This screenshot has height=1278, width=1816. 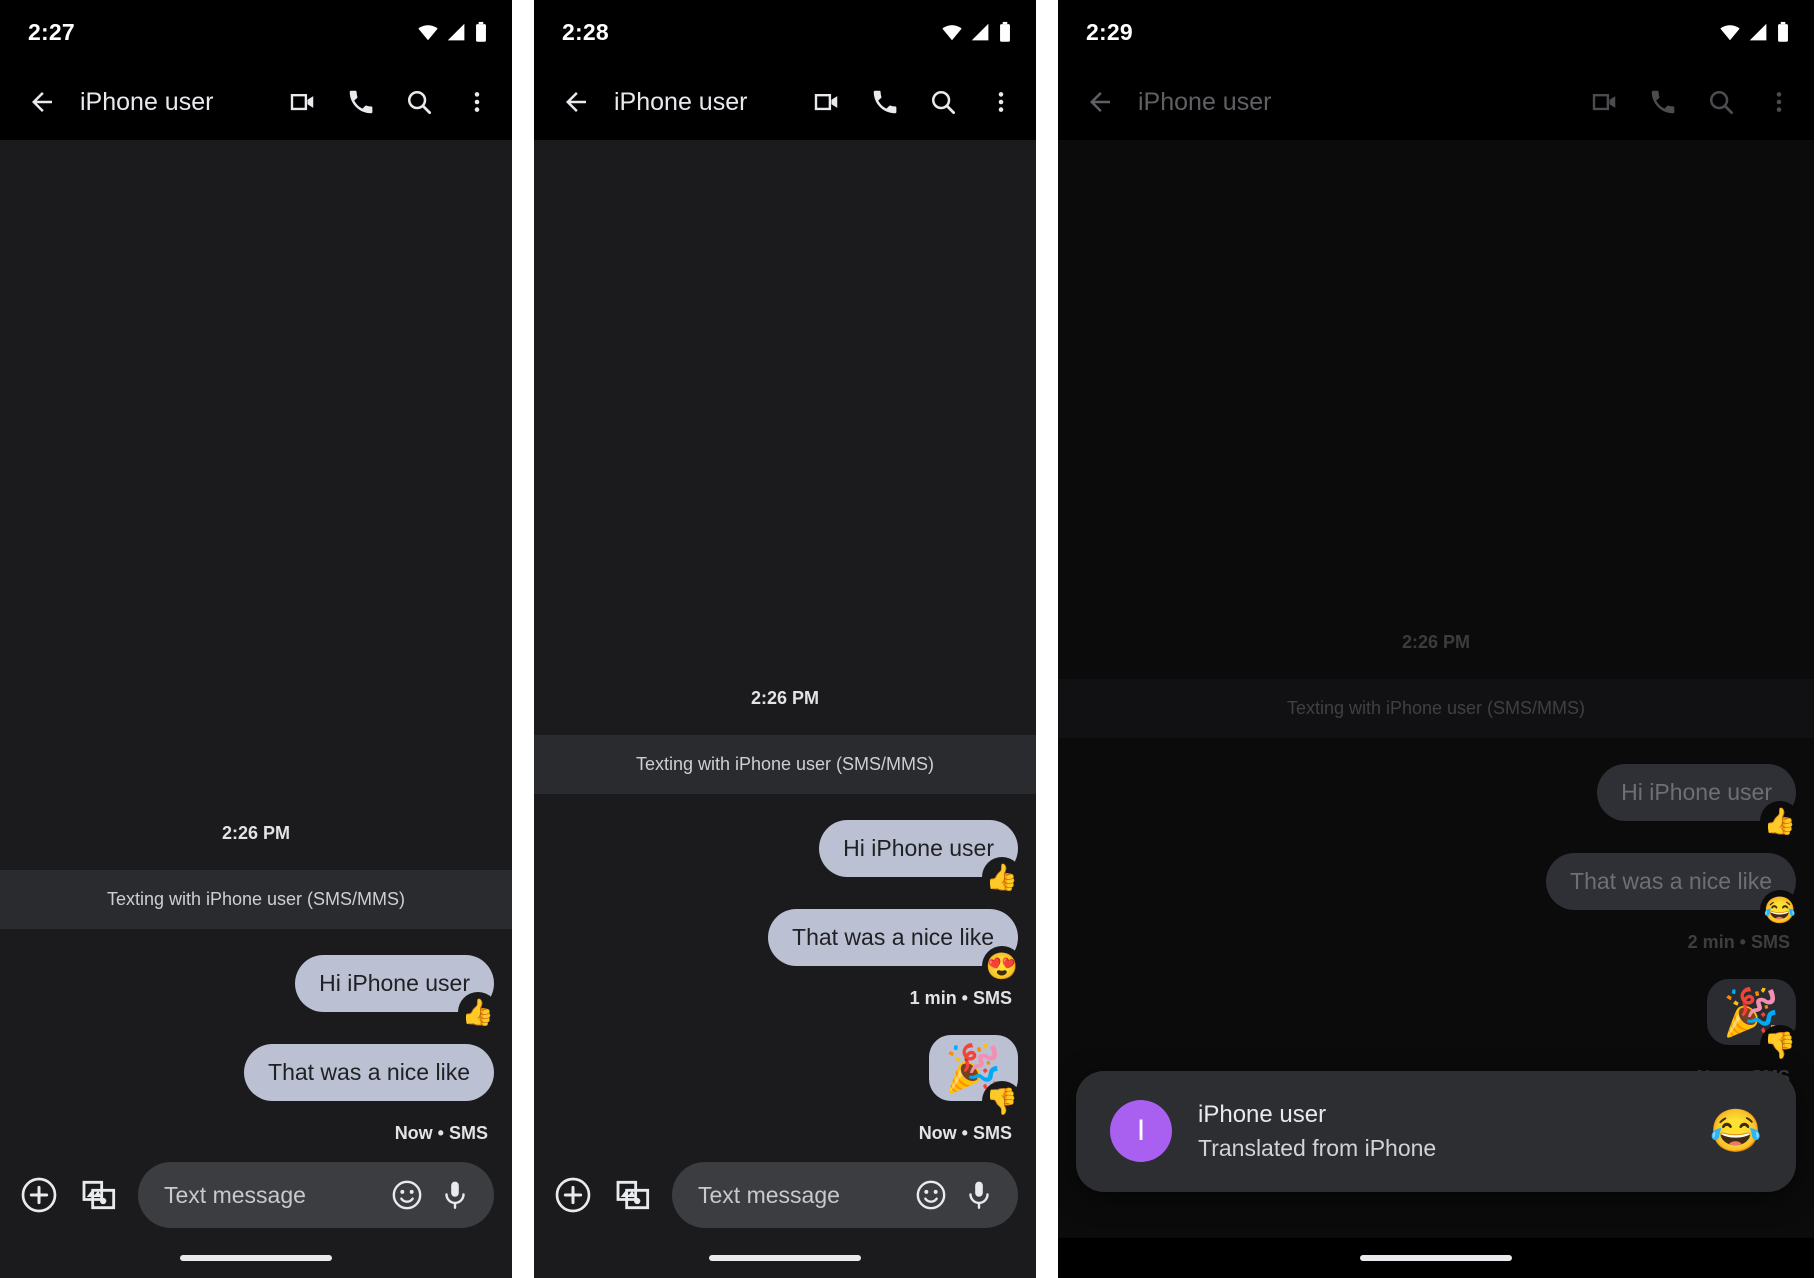 I want to click on status-bar-2: 2:28, so click(x=785, y=32).